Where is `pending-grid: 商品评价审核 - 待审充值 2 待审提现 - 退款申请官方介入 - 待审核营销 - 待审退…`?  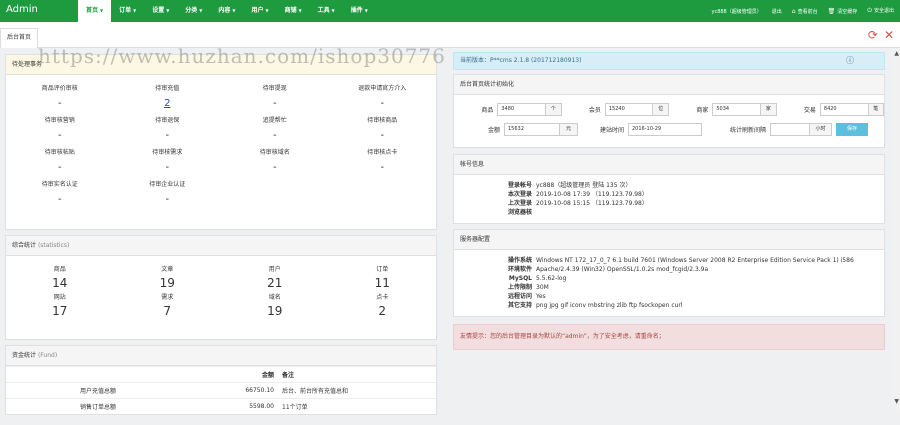 pending-grid: 商品评价审核 - 待审充值 2 待审提现 - 退款申请官方介入 - 待审核营销 - 待审退… is located at coordinates (221, 141).